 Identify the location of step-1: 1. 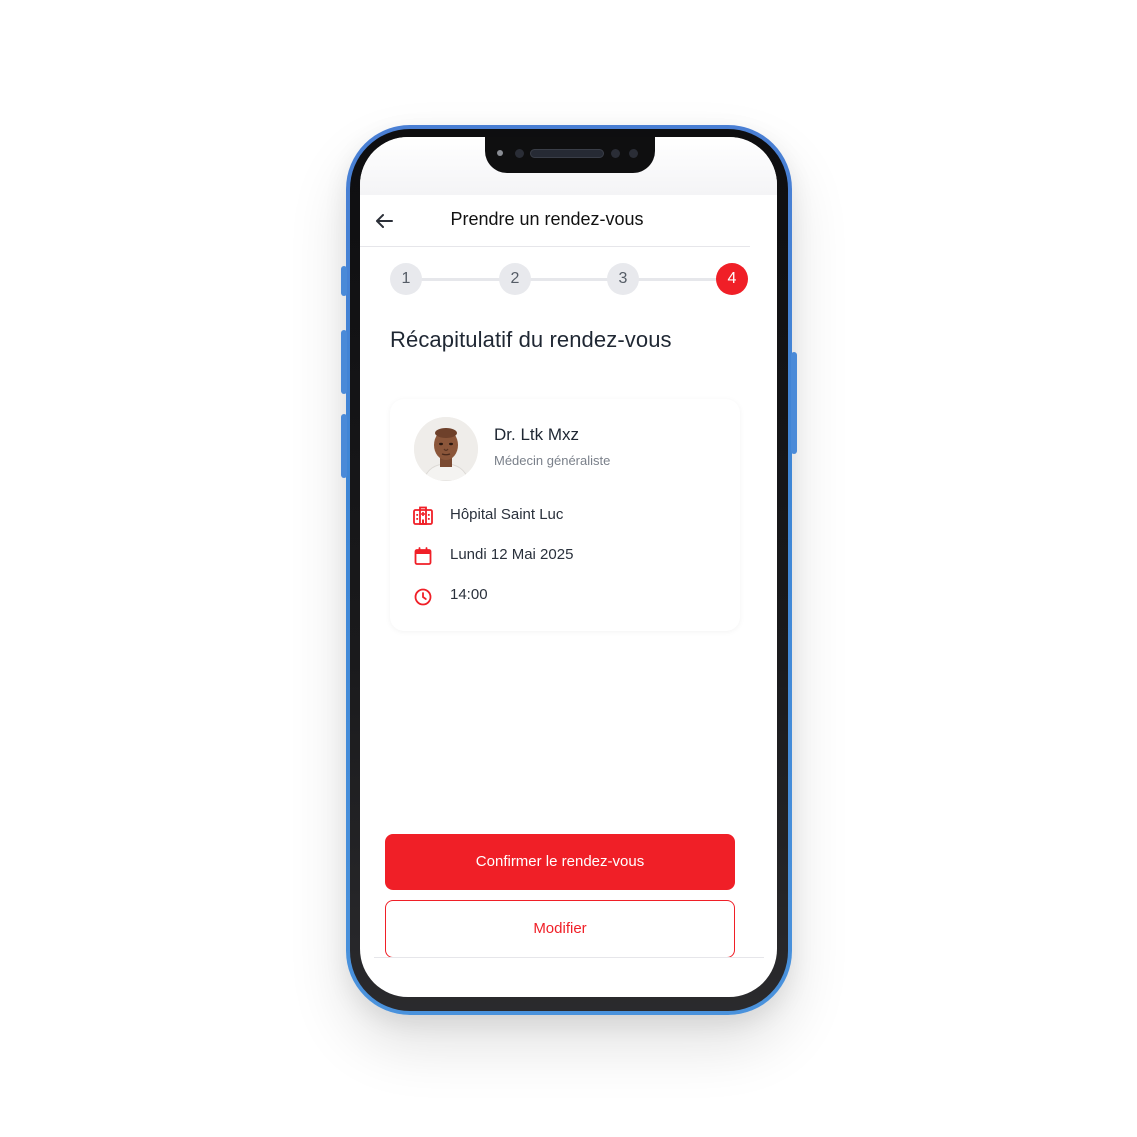
(406, 279).